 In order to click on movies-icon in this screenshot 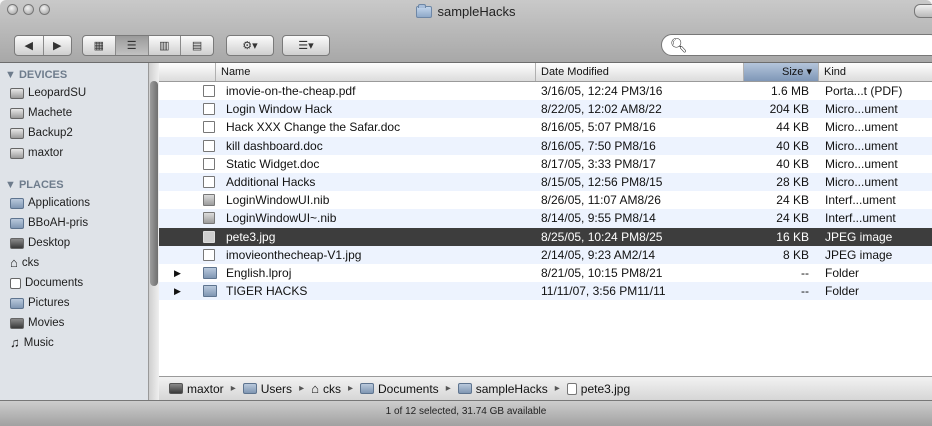, I will do `click(17, 323)`.